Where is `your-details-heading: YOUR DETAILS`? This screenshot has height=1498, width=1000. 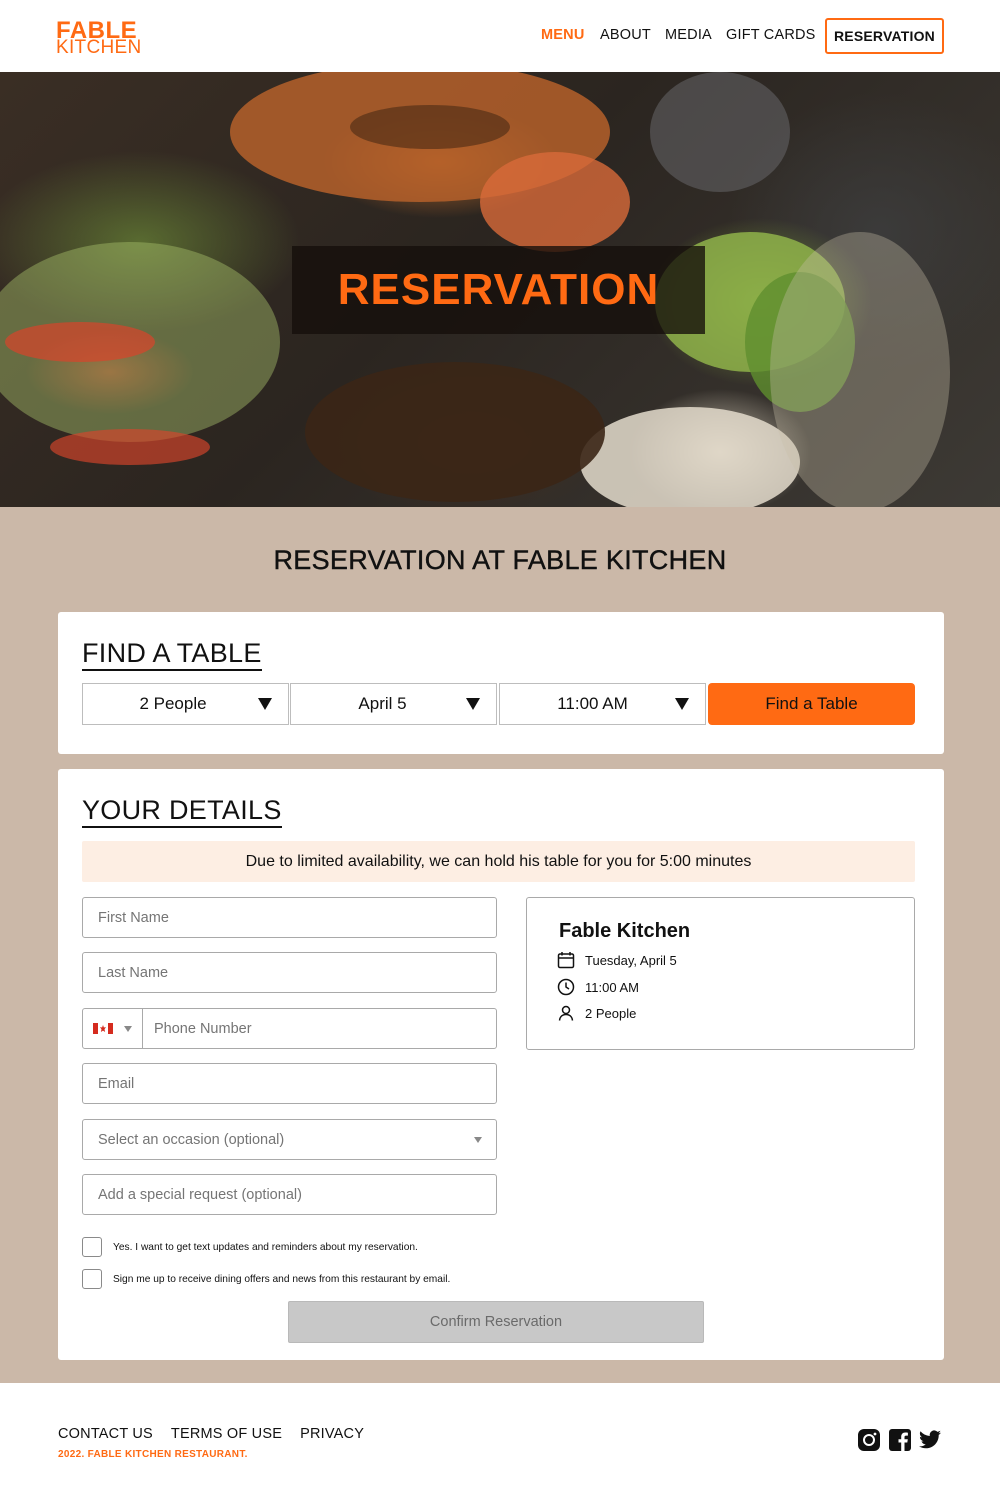
your-details-heading: YOUR DETAILS is located at coordinates (182, 811).